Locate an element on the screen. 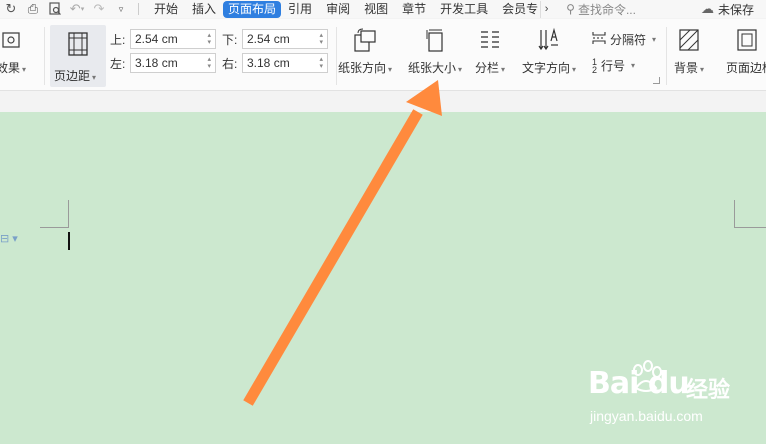 The width and height of the screenshot is (766, 444). line-number-label: 行号 is located at coordinates (613, 66).